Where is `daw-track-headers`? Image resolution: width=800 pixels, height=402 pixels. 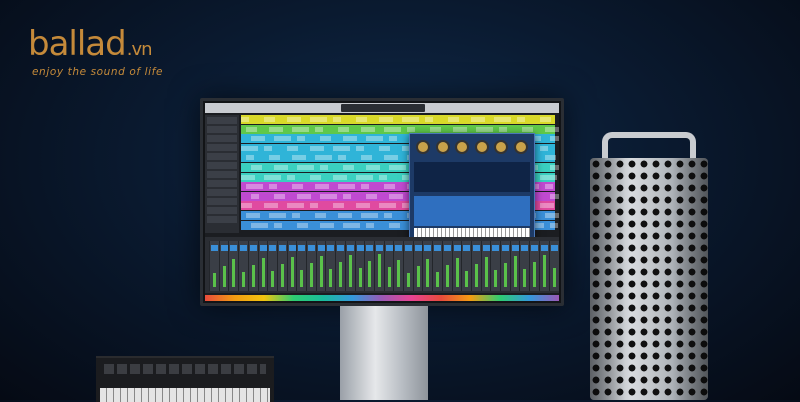 daw-track-headers is located at coordinates (222, 174).